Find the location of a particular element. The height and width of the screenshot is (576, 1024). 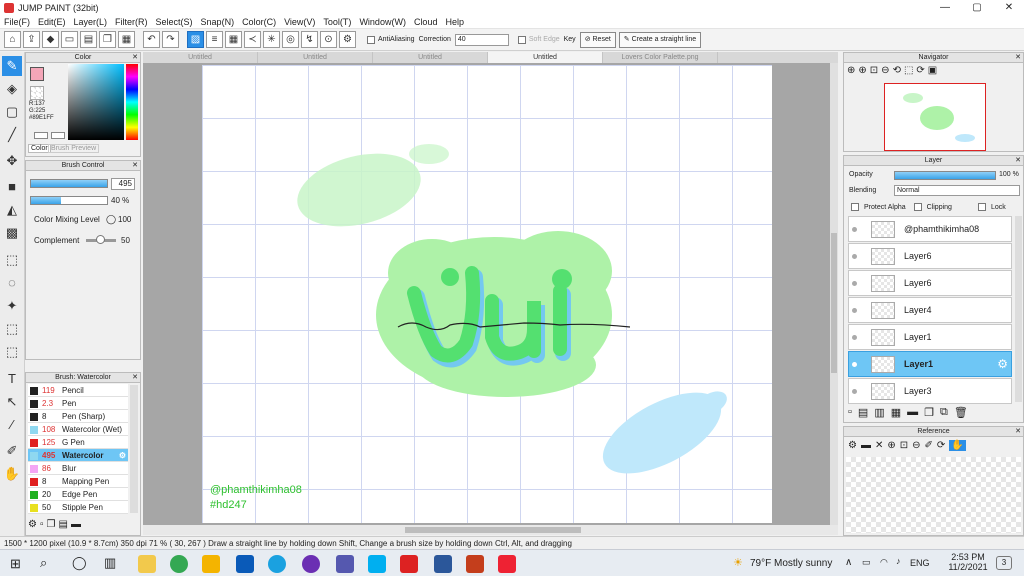

main-color-swatch is located at coordinates (37, 74).